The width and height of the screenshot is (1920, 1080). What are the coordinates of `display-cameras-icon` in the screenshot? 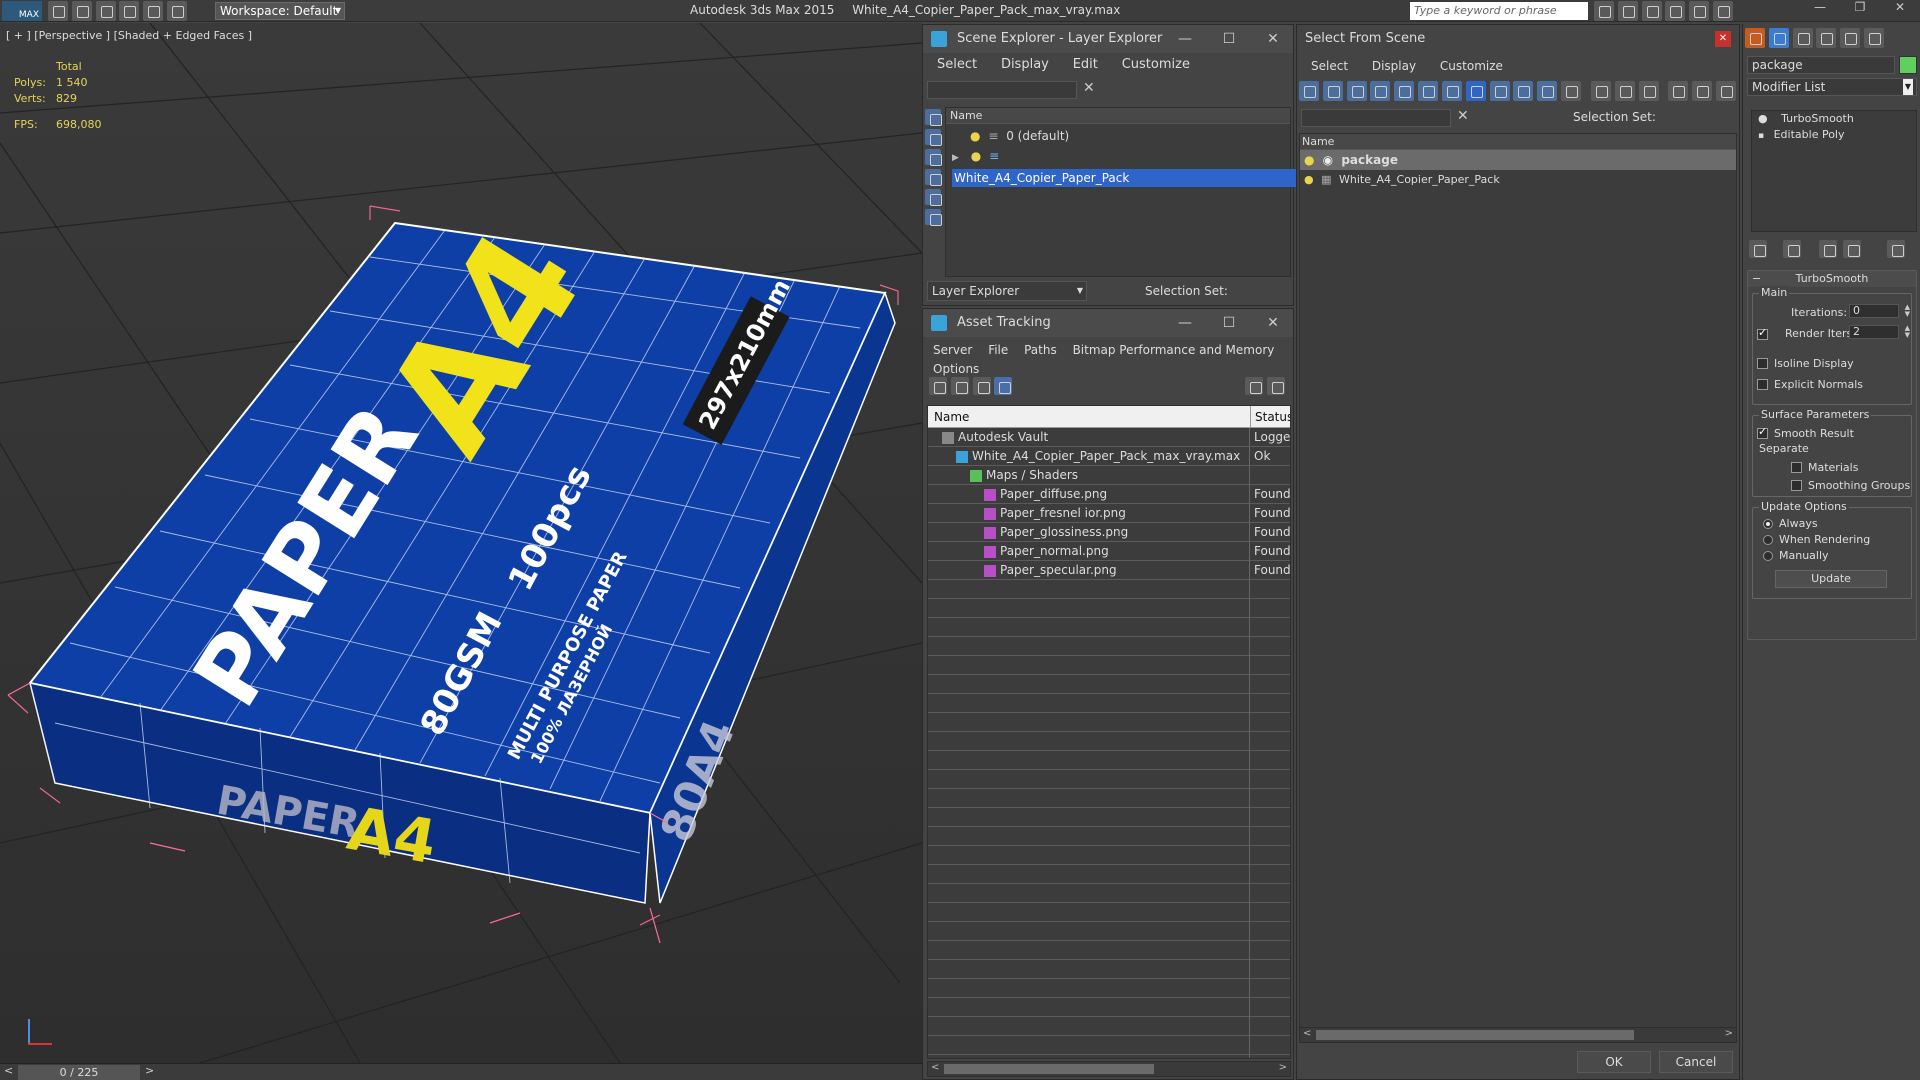 It's located at (933, 197).